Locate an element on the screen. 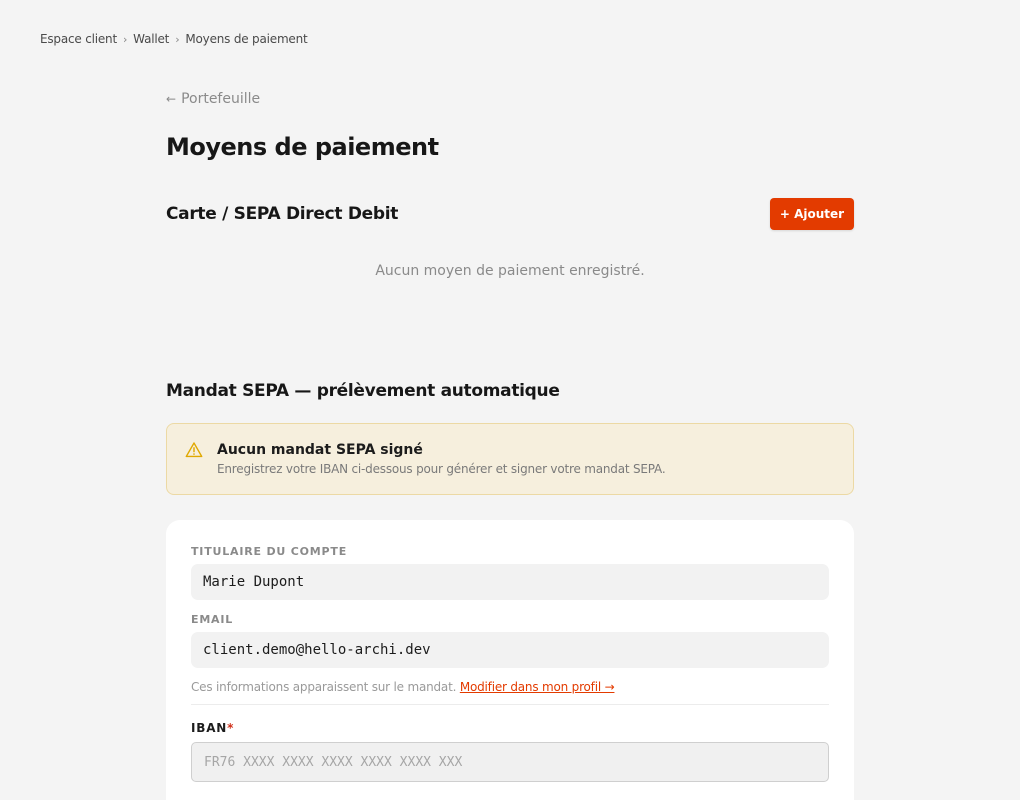 This screenshot has height=800, width=1020. required-marker: * is located at coordinates (231, 728).